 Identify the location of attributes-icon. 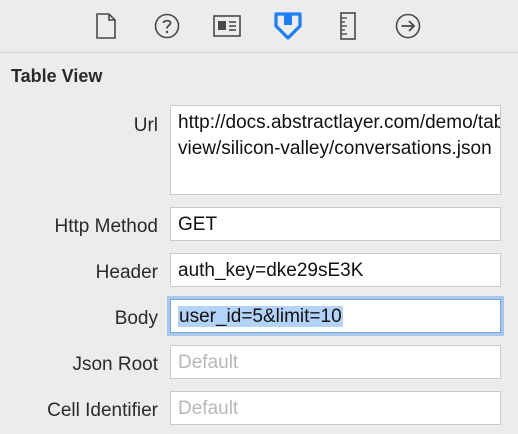
(288, 26).